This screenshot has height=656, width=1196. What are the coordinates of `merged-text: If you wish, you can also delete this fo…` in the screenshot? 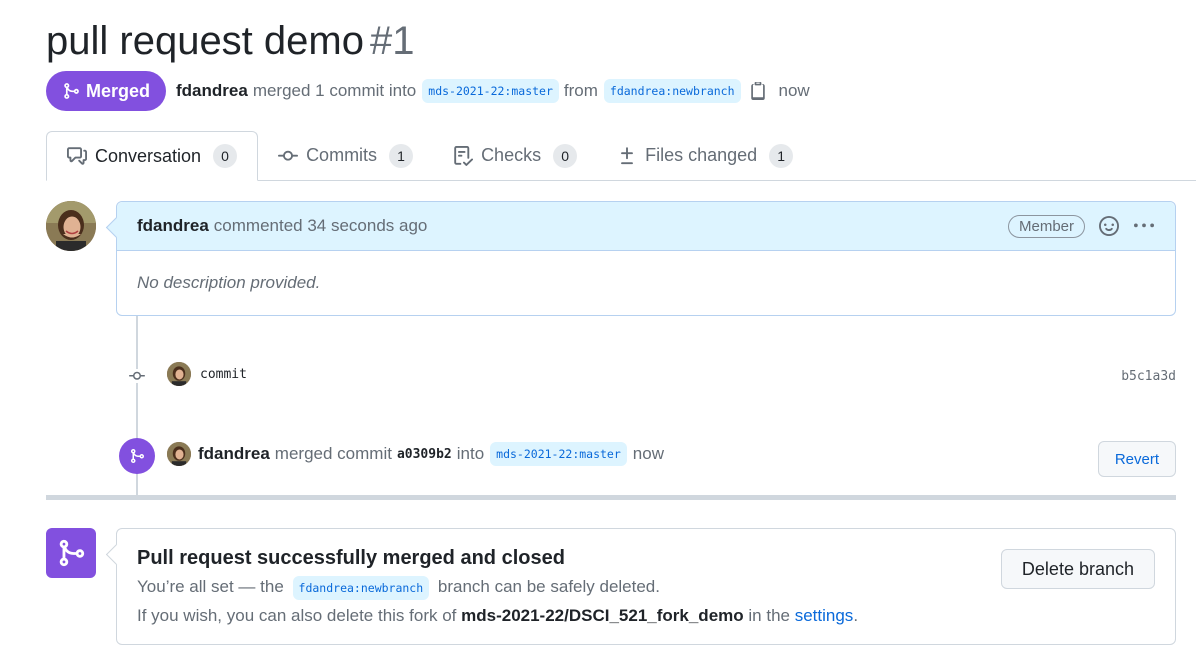 It's located at (297, 615).